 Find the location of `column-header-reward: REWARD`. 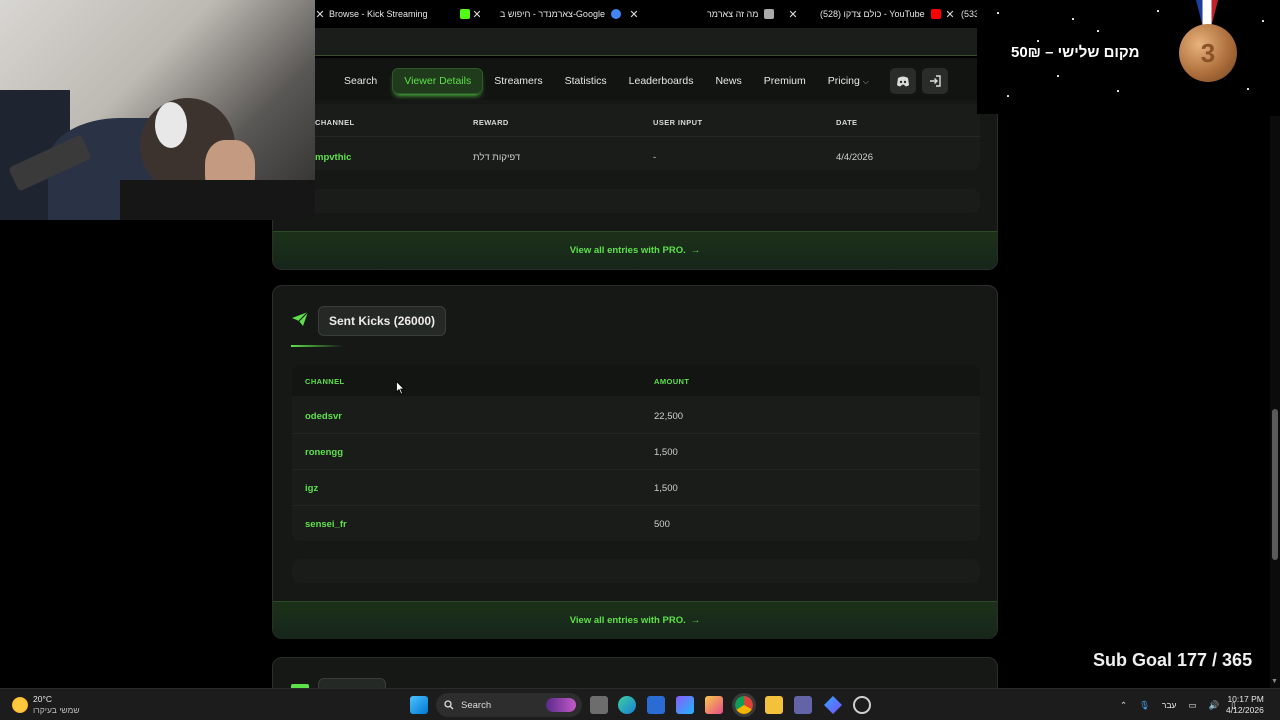

column-header-reward: REWARD is located at coordinates (491, 122).